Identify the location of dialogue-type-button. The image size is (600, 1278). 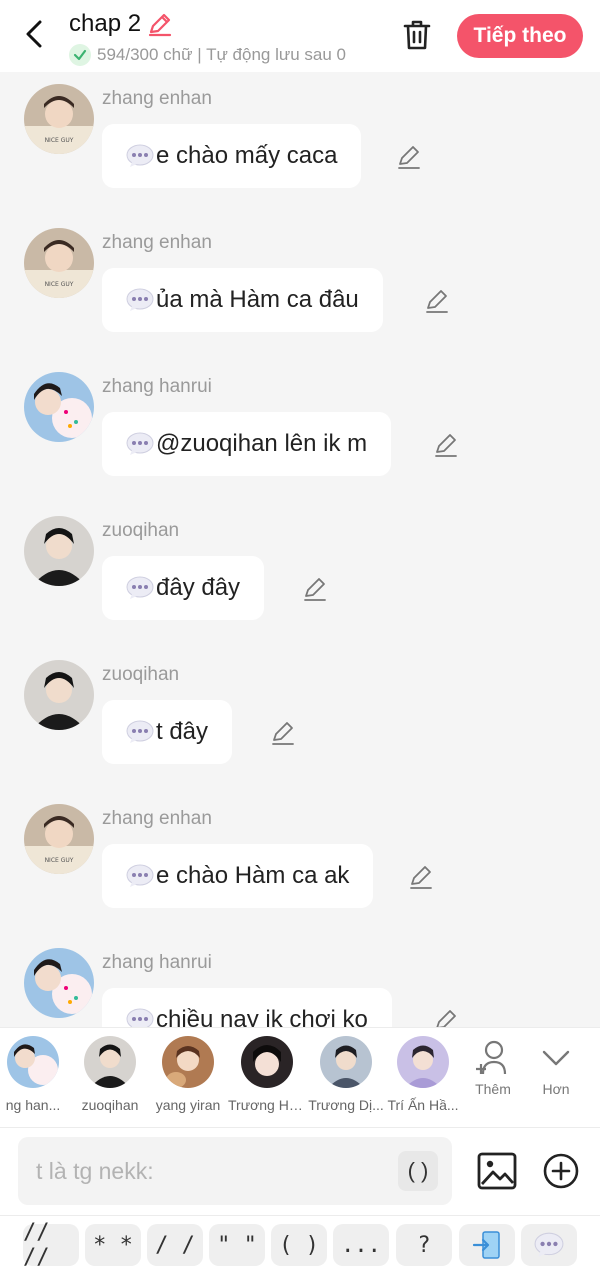
(549, 1245).